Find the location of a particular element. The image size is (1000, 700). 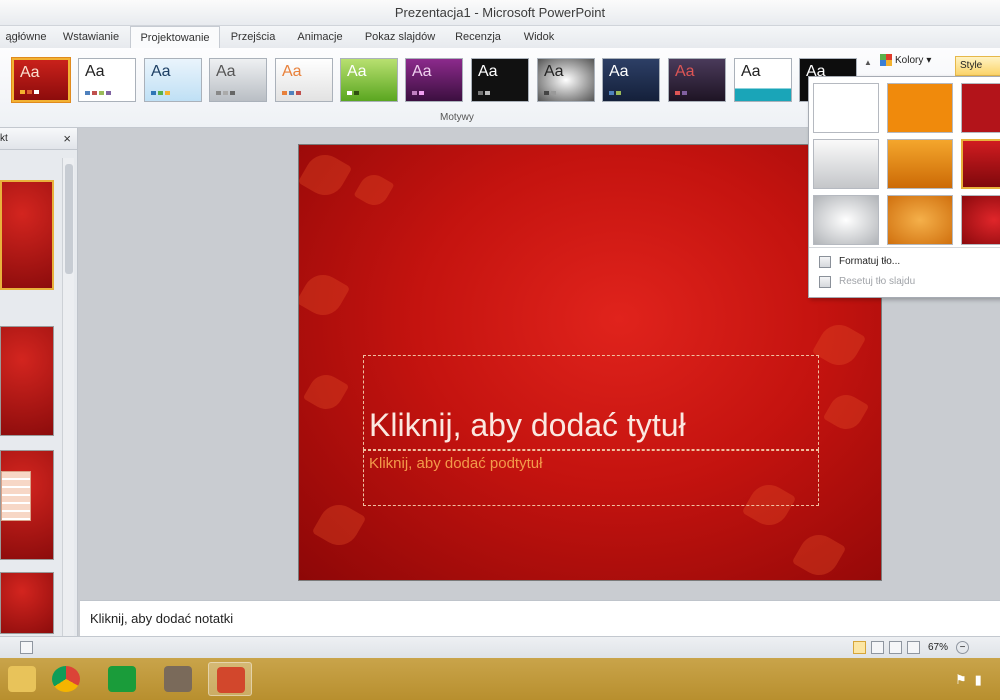

close-icon: × is located at coordinates (67, 138).